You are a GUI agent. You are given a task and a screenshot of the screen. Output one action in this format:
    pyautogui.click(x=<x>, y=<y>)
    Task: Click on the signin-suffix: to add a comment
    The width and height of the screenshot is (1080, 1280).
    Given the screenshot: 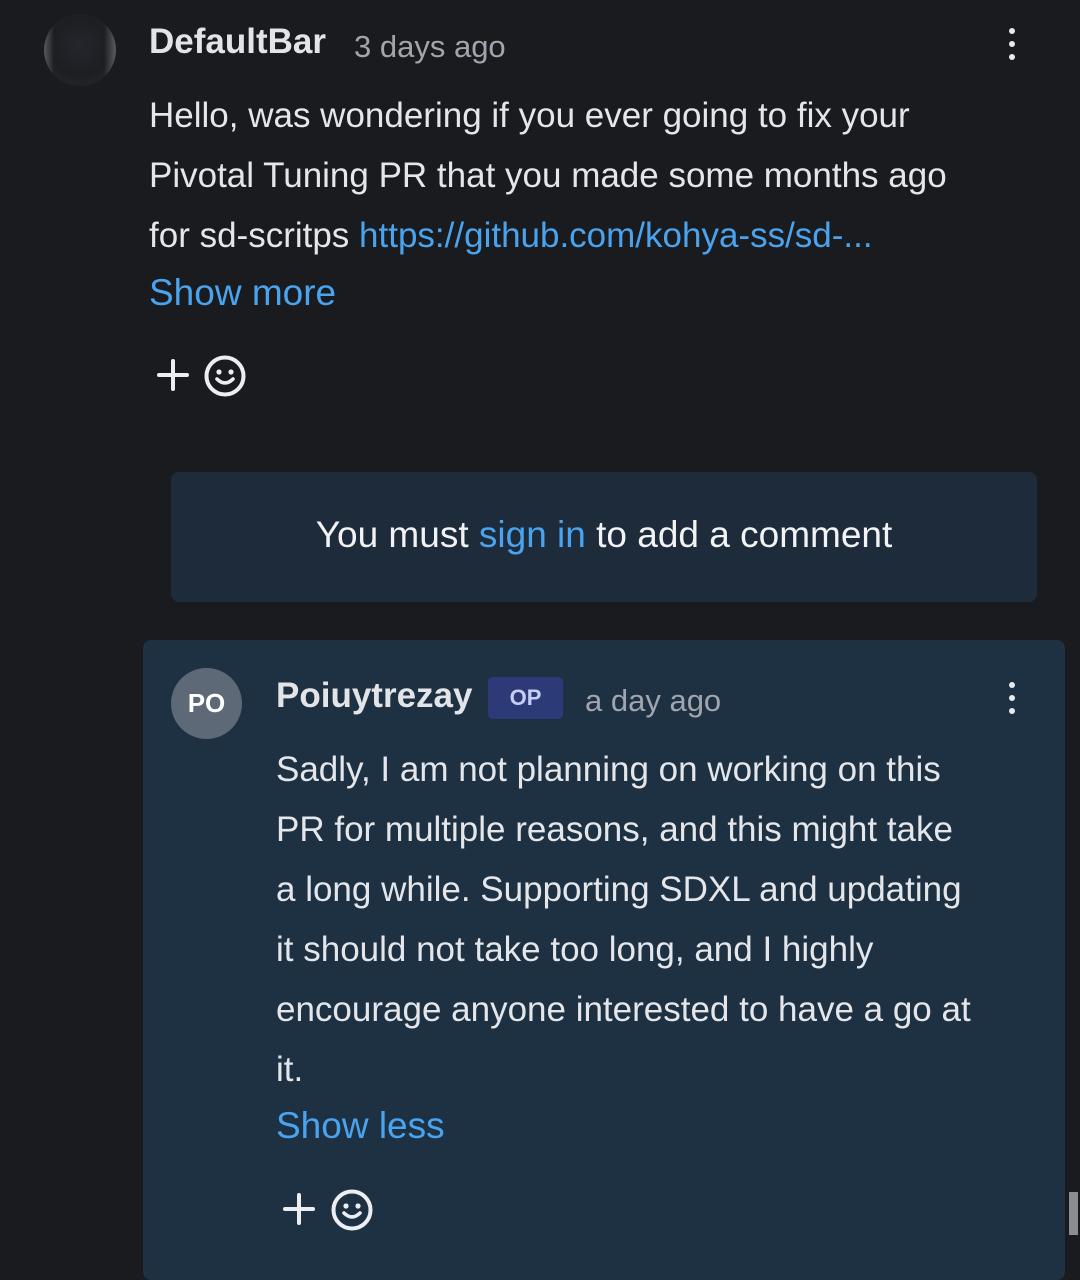 What is the action you would take?
    pyautogui.click(x=739, y=534)
    